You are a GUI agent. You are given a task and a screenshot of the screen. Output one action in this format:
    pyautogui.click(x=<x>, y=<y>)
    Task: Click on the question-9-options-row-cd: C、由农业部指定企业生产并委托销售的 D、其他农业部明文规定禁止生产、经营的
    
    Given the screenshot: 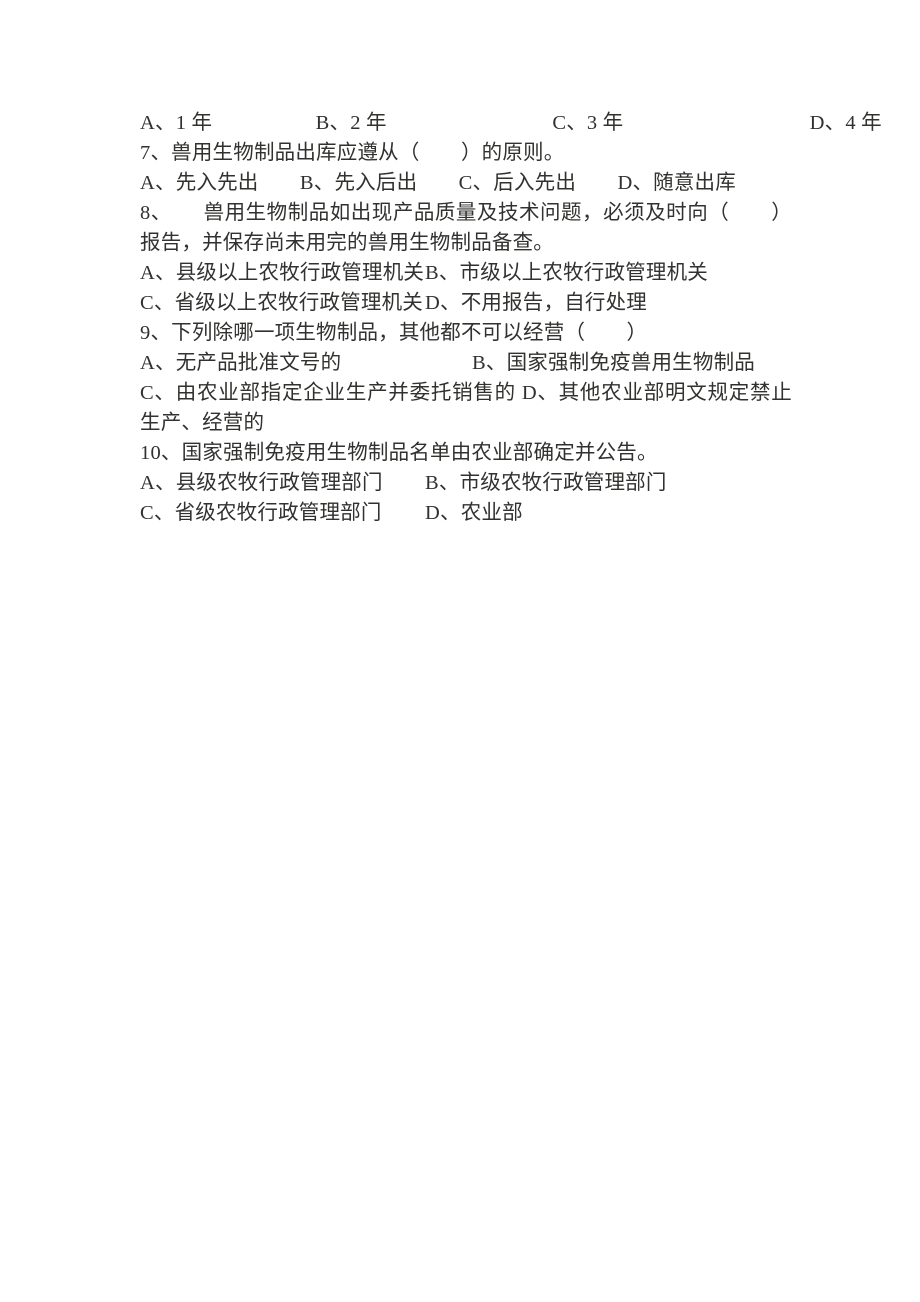 What is the action you would take?
    pyautogui.click(x=466, y=408)
    